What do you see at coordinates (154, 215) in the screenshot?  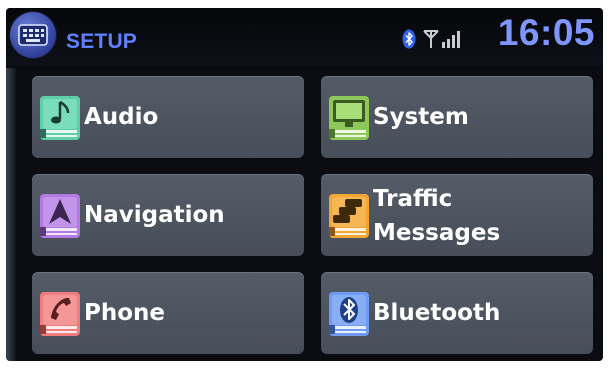 I see `navigation-label: Navigation` at bounding box center [154, 215].